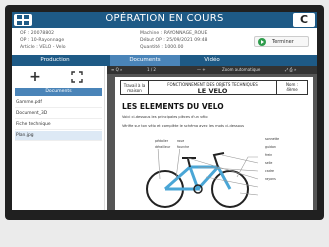  I want to click on info-machine: Machine : RAYONNAGE_ROUE, so click(174, 33).